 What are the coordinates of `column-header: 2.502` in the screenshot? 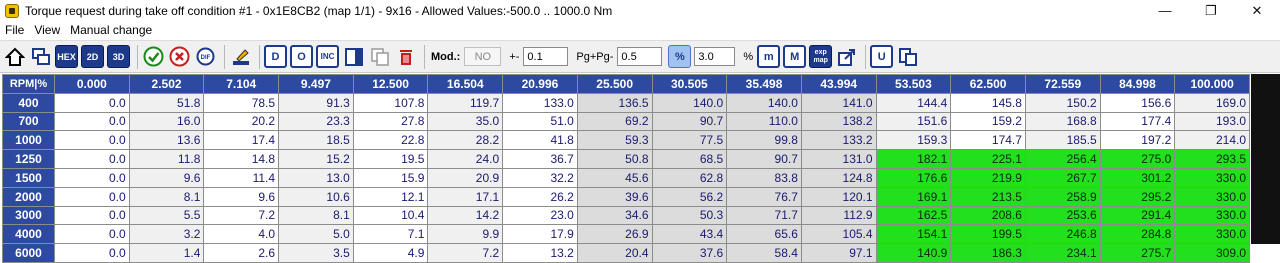 It's located at (166, 84).